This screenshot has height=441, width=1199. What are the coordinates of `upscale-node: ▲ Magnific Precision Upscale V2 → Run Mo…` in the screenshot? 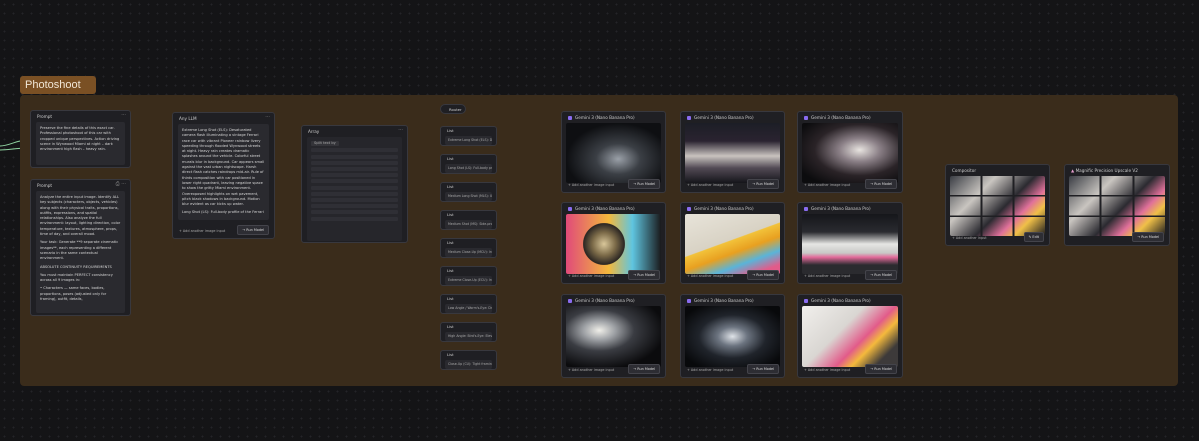 It's located at (1117, 205).